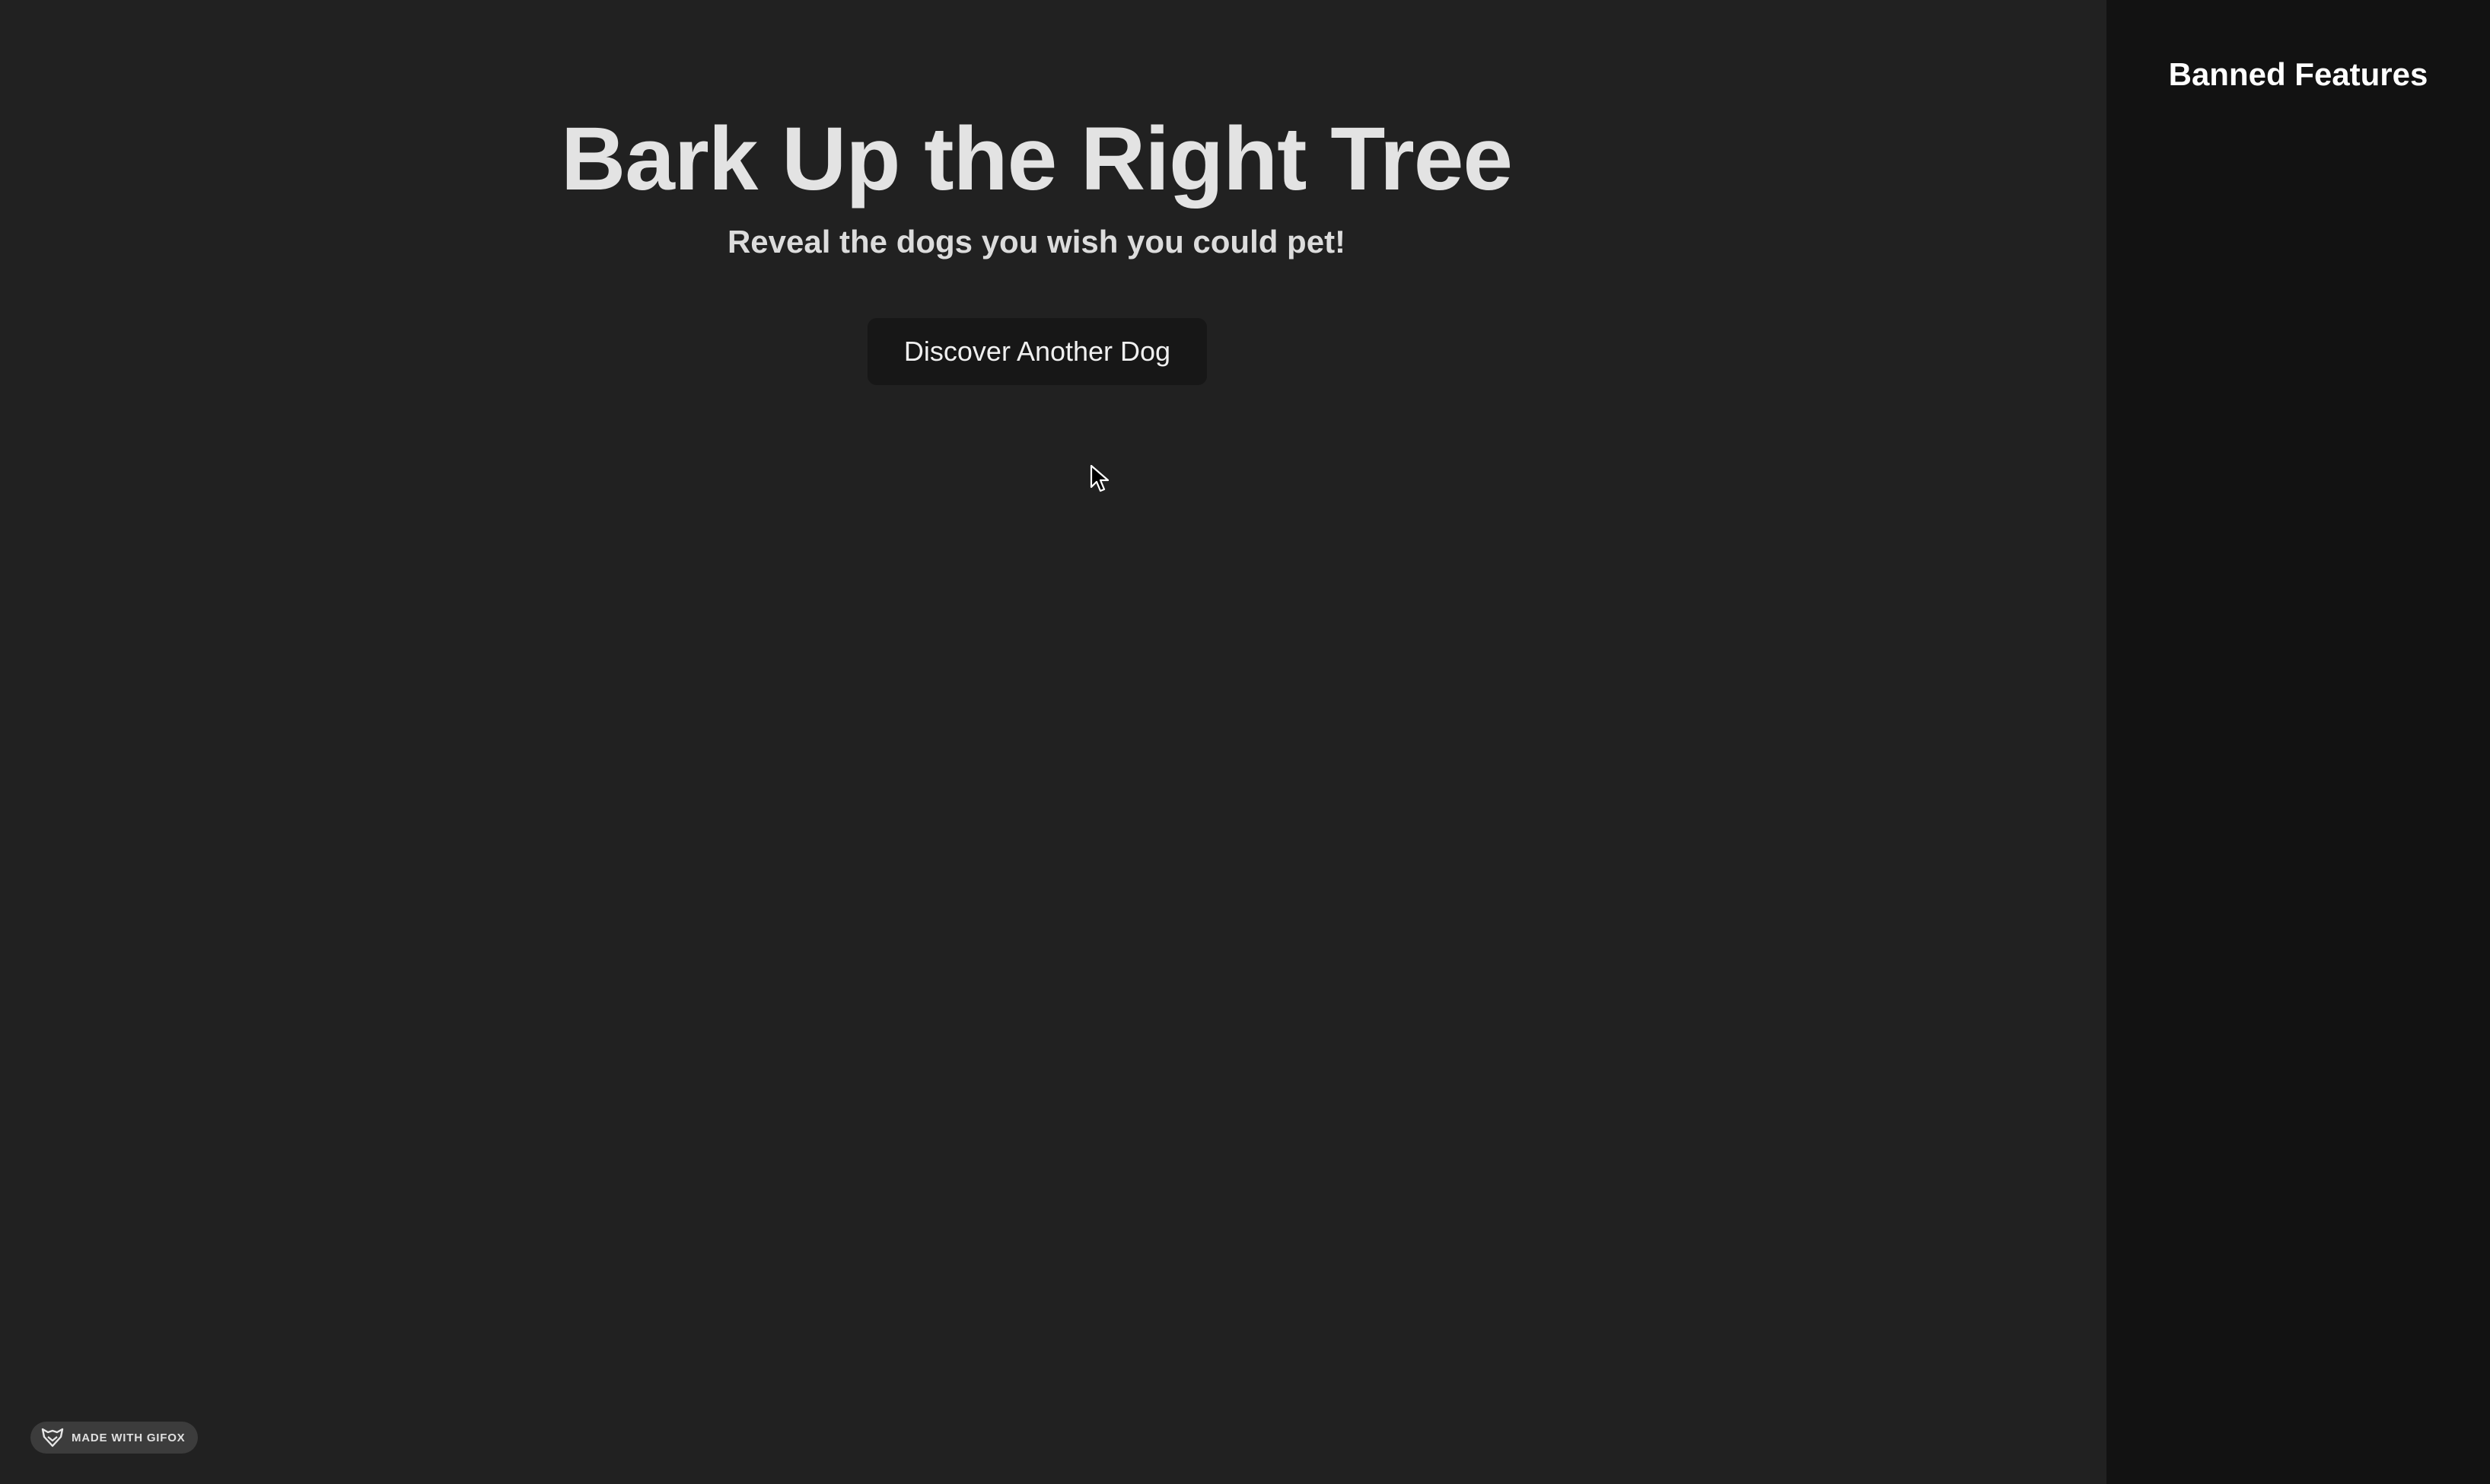 The width and height of the screenshot is (2490, 1484). I want to click on watermark-label: MADE WITH GIFOX, so click(129, 1437).